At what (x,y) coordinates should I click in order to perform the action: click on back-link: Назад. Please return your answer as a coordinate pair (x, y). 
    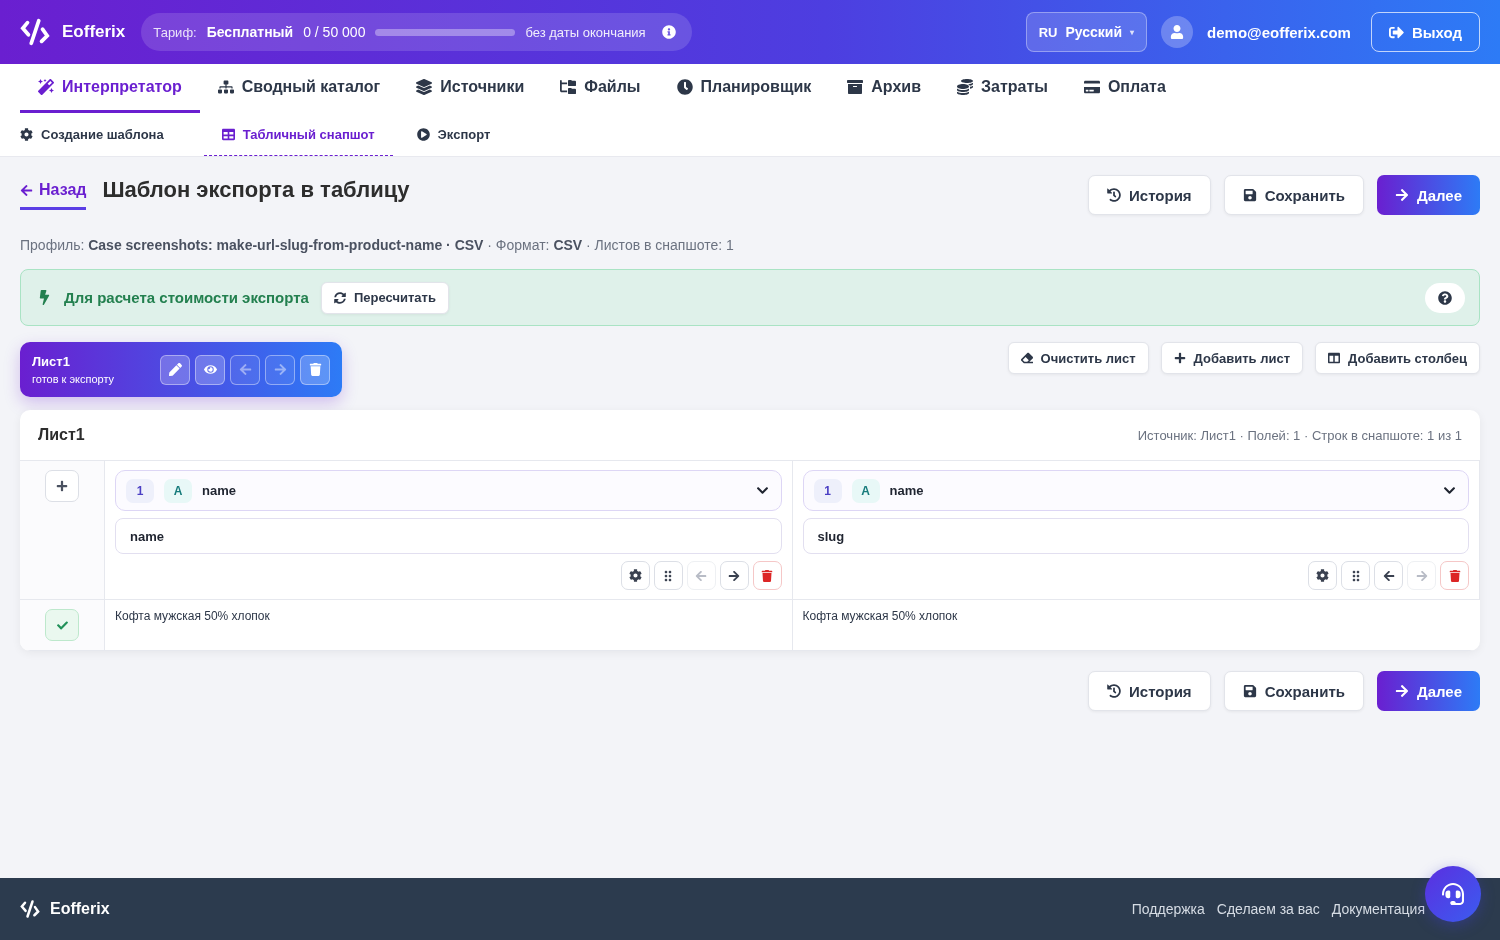
    Looking at the image, I should click on (53, 193).